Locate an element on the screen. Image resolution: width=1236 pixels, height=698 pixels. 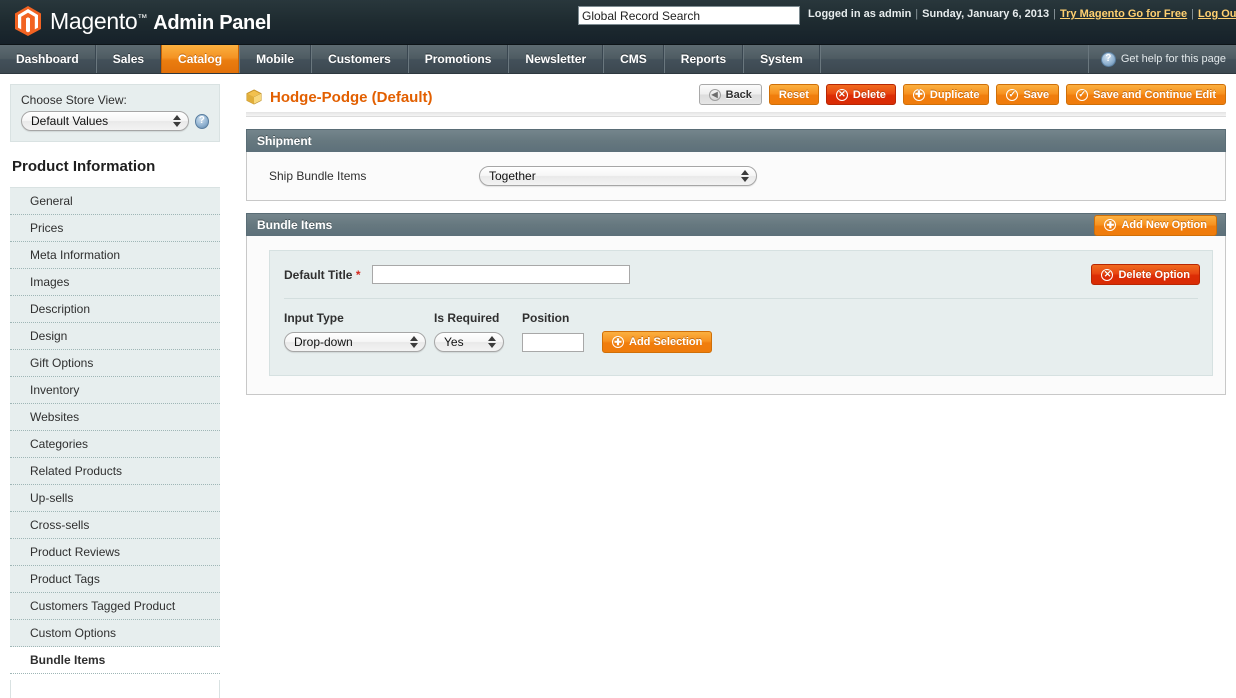
duplicate-button: ✚ Duplicate is located at coordinates (946, 94).